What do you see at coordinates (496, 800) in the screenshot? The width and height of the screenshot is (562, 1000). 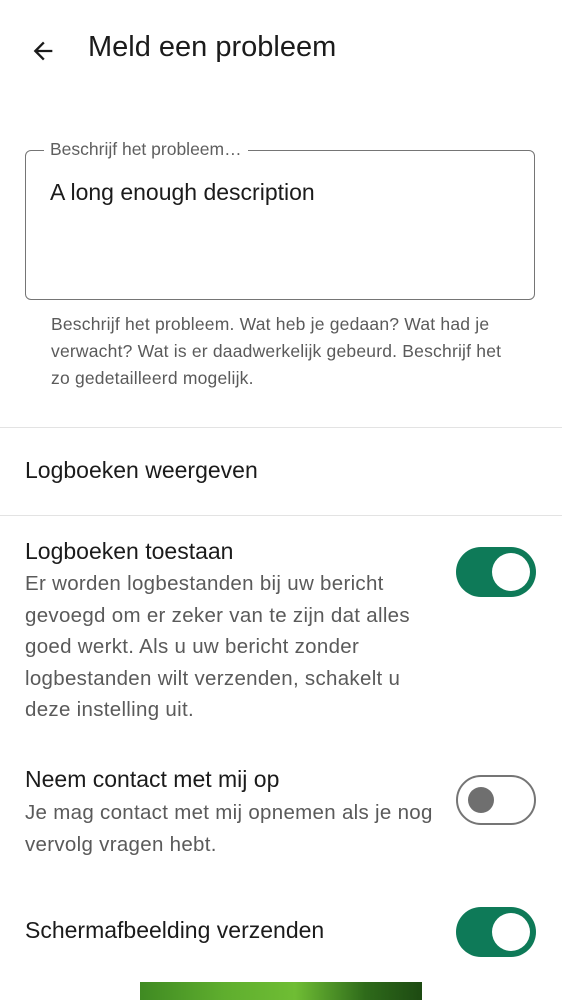 I see `contact-me-toggle` at bounding box center [496, 800].